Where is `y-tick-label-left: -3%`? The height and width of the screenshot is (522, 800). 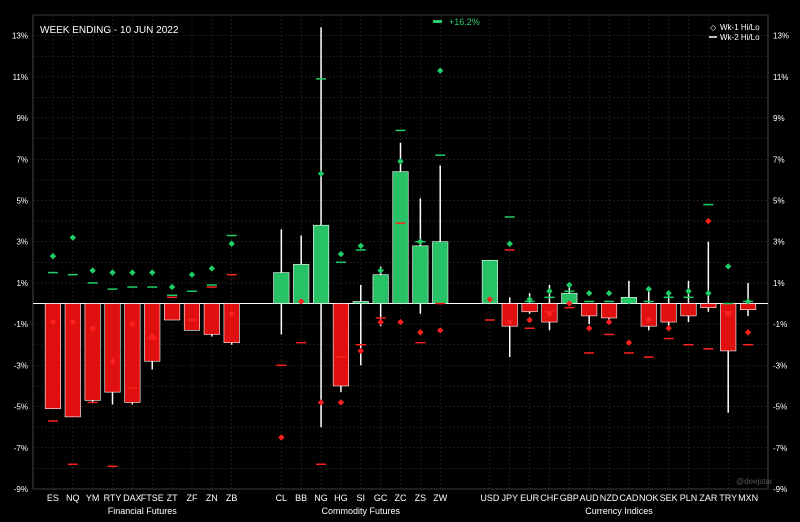 y-tick-label-left: -3% is located at coordinates (21, 365).